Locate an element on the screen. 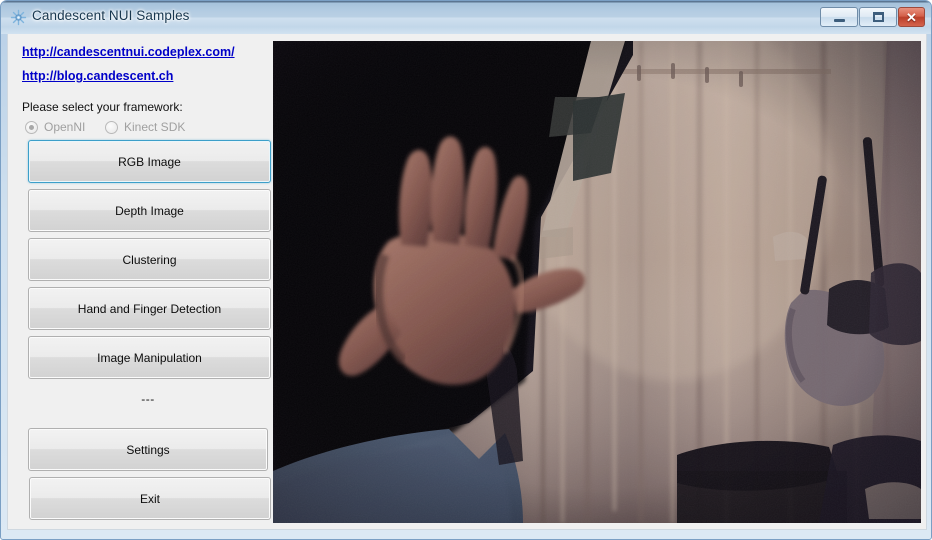 Image resolution: width=932 pixels, height=540 pixels. radio-openni: OpenNI is located at coordinates (55, 127).